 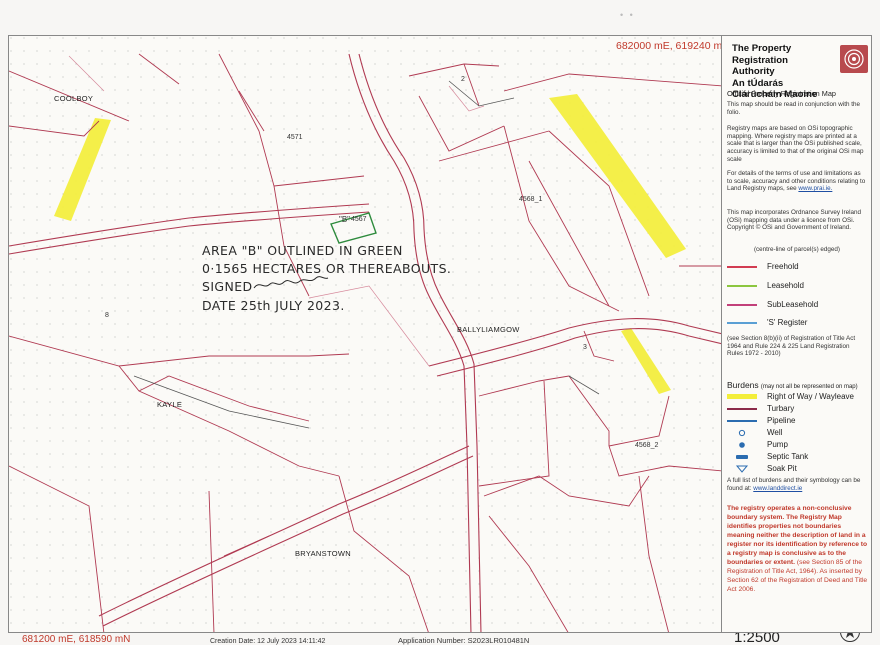 What do you see at coordinates (785, 285) in the screenshot?
I see `legend-label: Leasehold` at bounding box center [785, 285].